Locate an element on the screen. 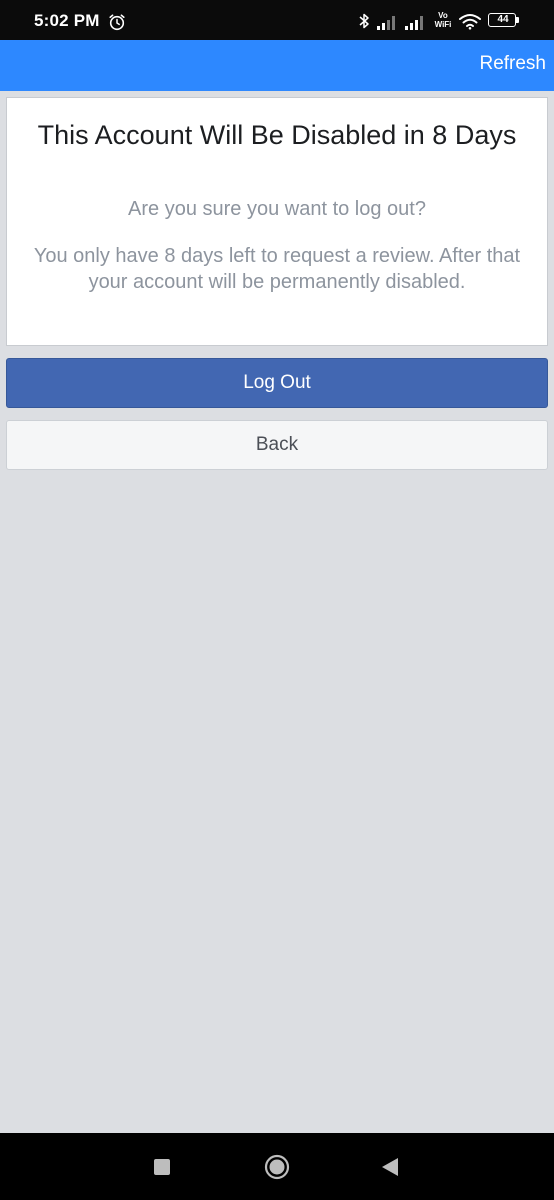 The image size is (554, 1200). vowifi-label-bottom: WiFi is located at coordinates (443, 24).